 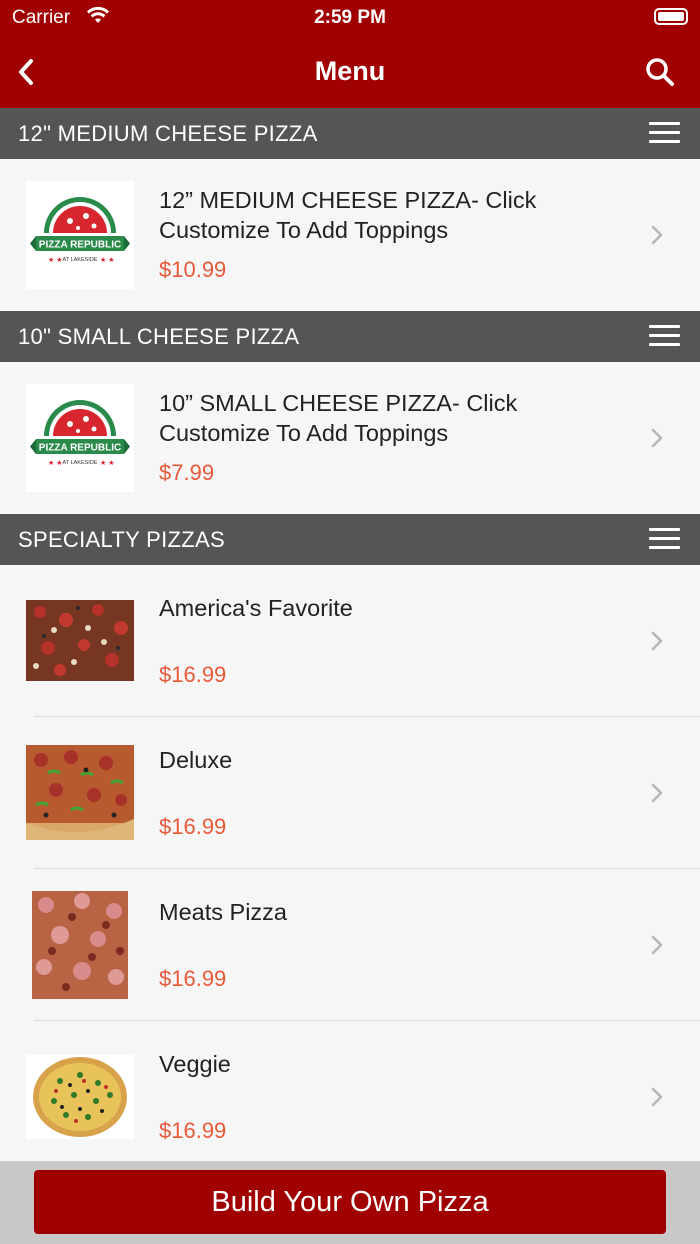 What do you see at coordinates (671, 16) in the screenshot?
I see `battery-icon` at bounding box center [671, 16].